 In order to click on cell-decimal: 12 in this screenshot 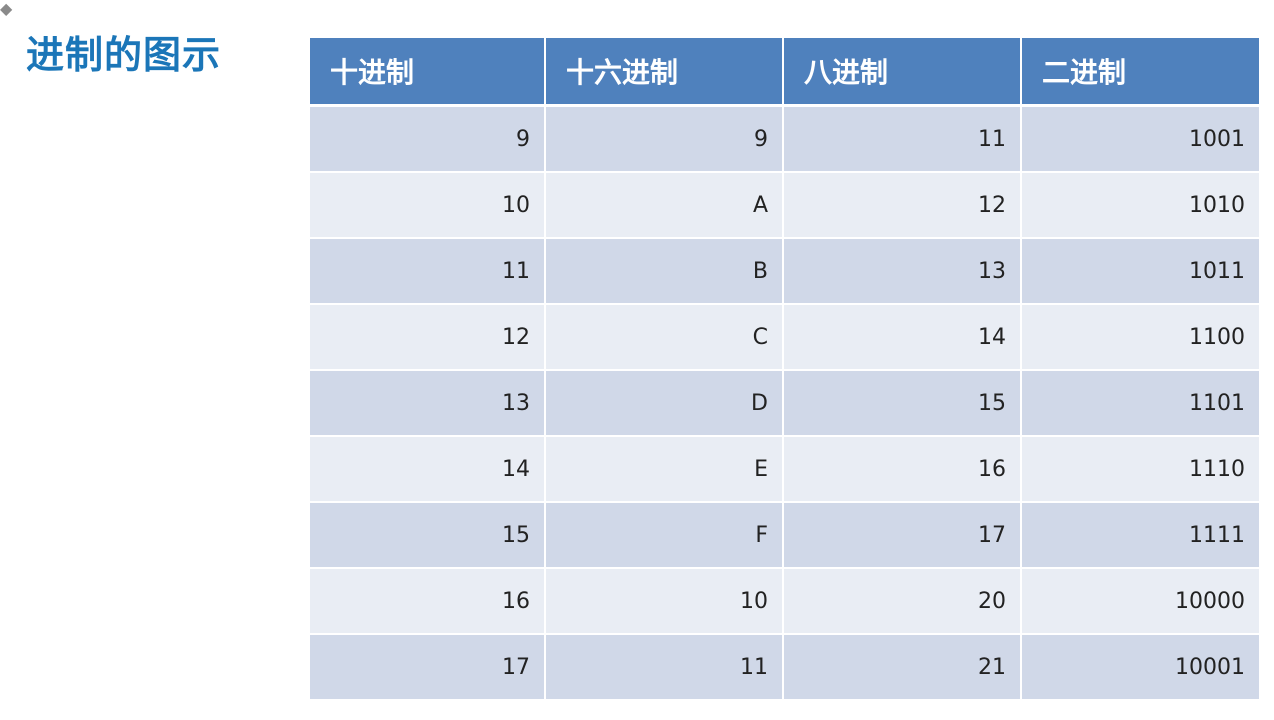, I will do `click(428, 338)`.